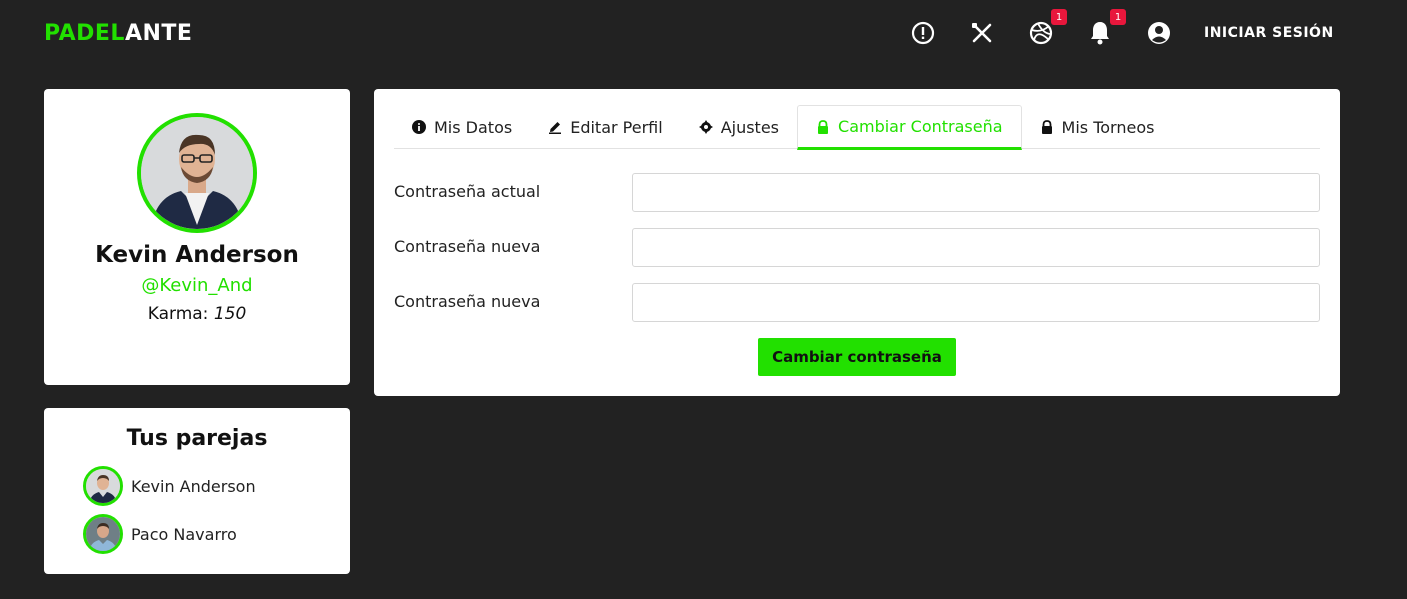  Describe the element at coordinates (230, 314) in the screenshot. I see `karma-value: 150` at that location.